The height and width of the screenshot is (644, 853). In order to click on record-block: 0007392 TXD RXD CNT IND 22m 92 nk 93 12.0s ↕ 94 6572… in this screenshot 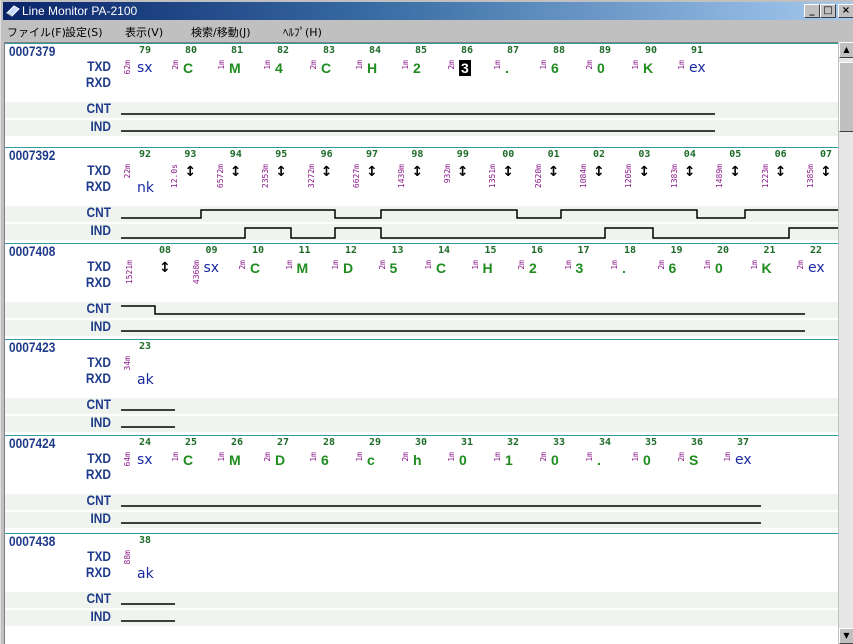, I will do `click(421, 195)`.